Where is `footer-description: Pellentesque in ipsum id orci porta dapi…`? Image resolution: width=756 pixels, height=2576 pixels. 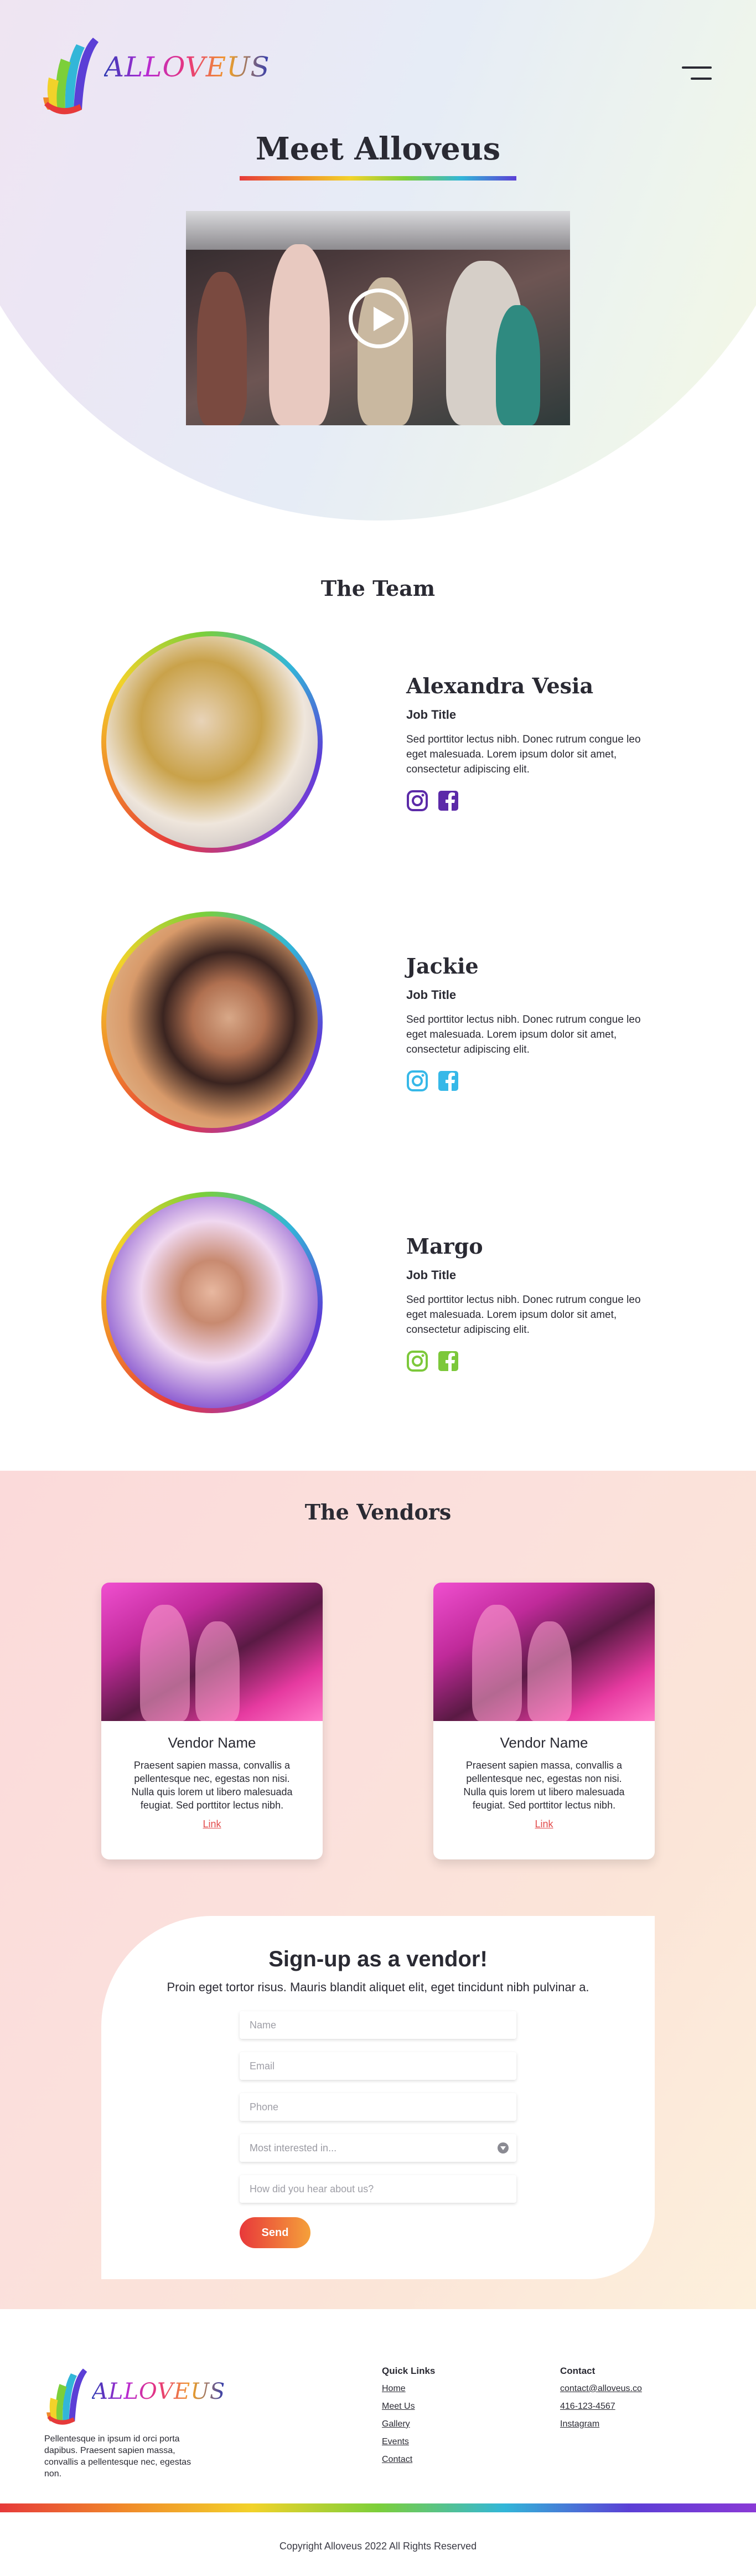 footer-description: Pellentesque in ipsum id orci porta dapi… is located at coordinates (117, 2456).